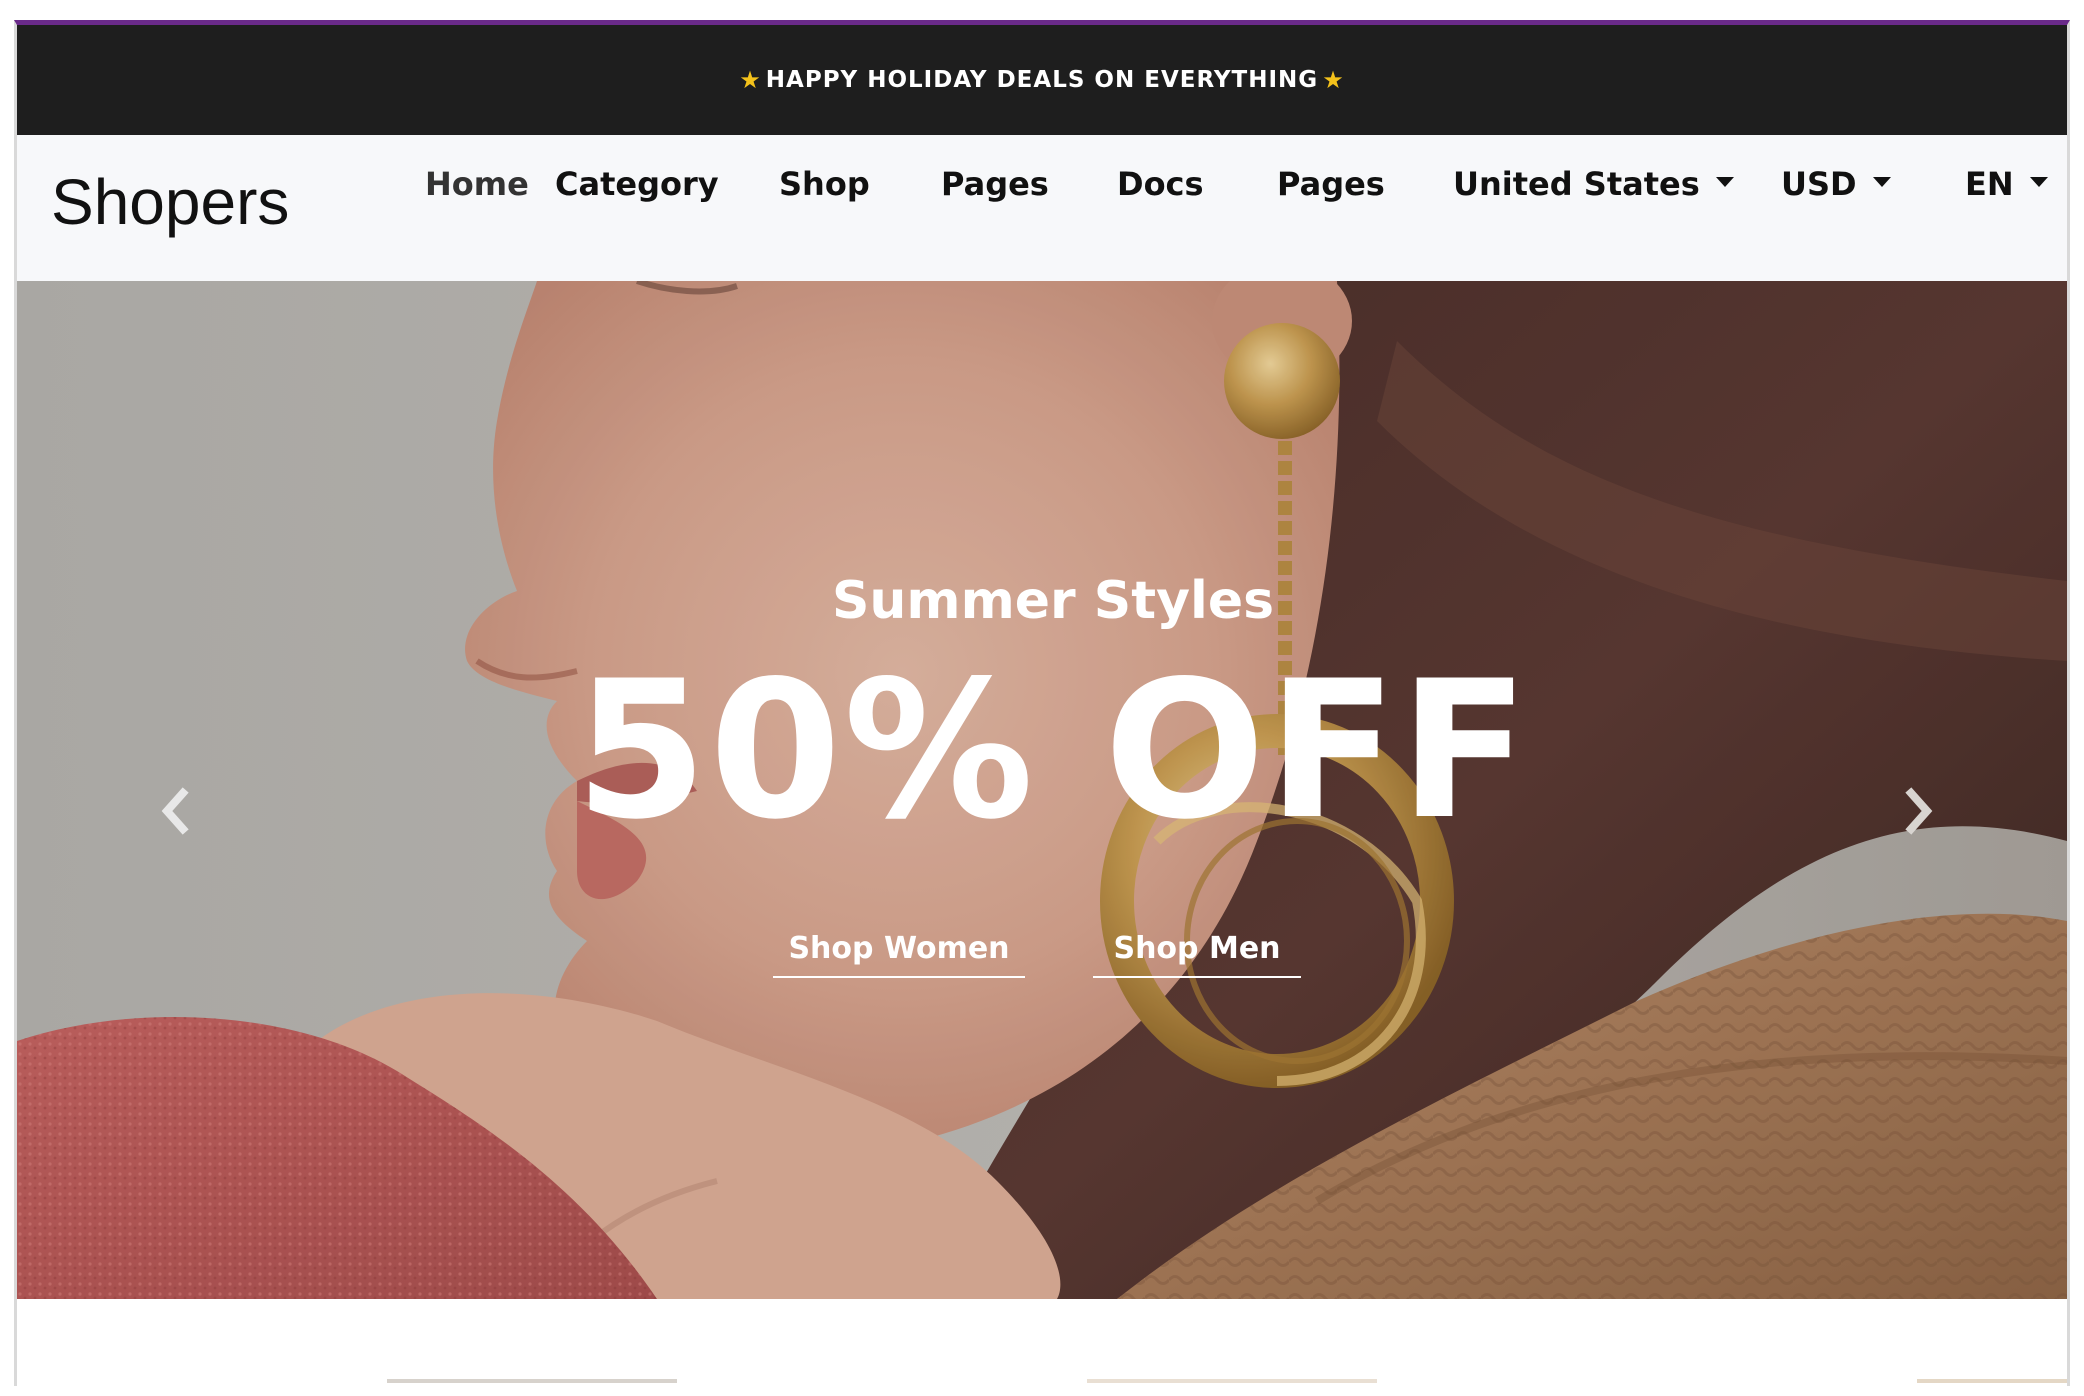  I want to click on nav-home: Home, so click(477, 184).